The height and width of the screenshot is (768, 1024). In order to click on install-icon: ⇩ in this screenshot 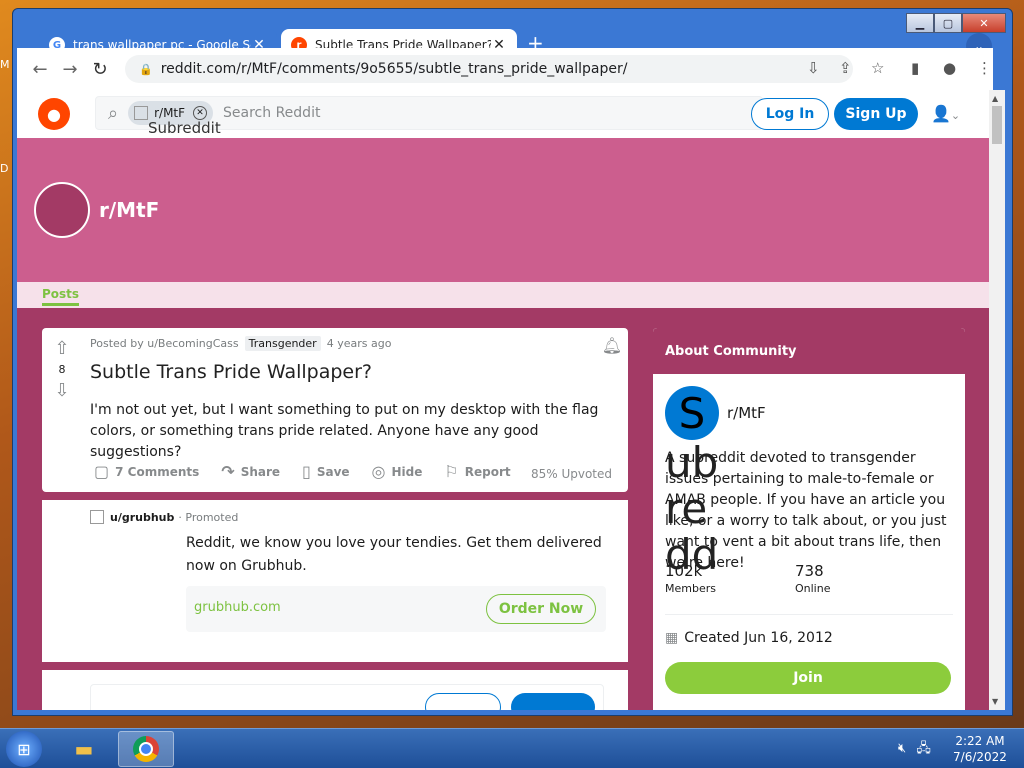, I will do `click(813, 68)`.